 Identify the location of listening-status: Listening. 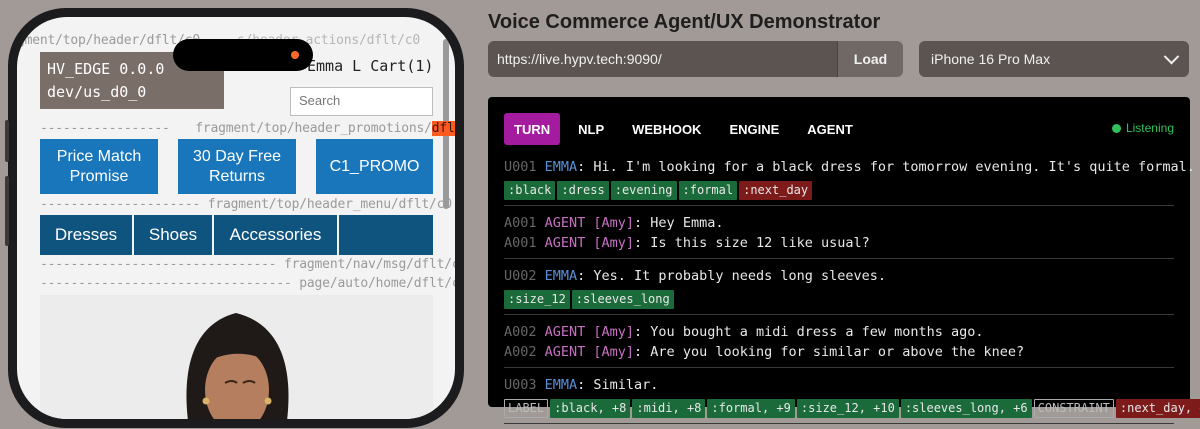
(1142, 128).